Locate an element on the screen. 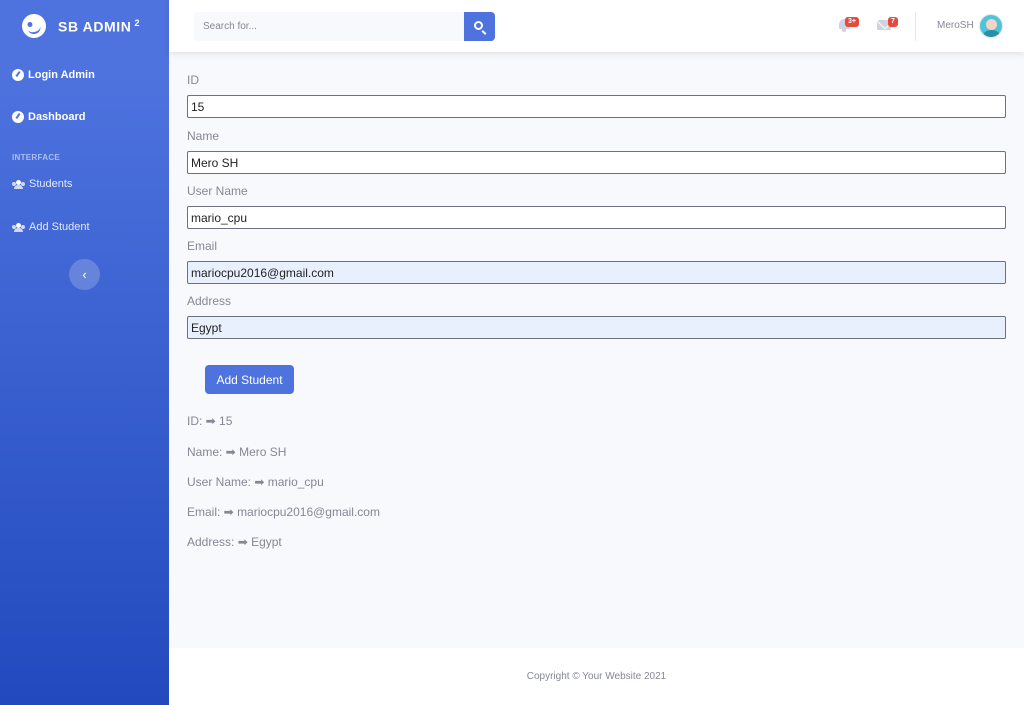 This screenshot has height=705, width=1024. topbar: 3+ 7 MeroSH is located at coordinates (596, 26).